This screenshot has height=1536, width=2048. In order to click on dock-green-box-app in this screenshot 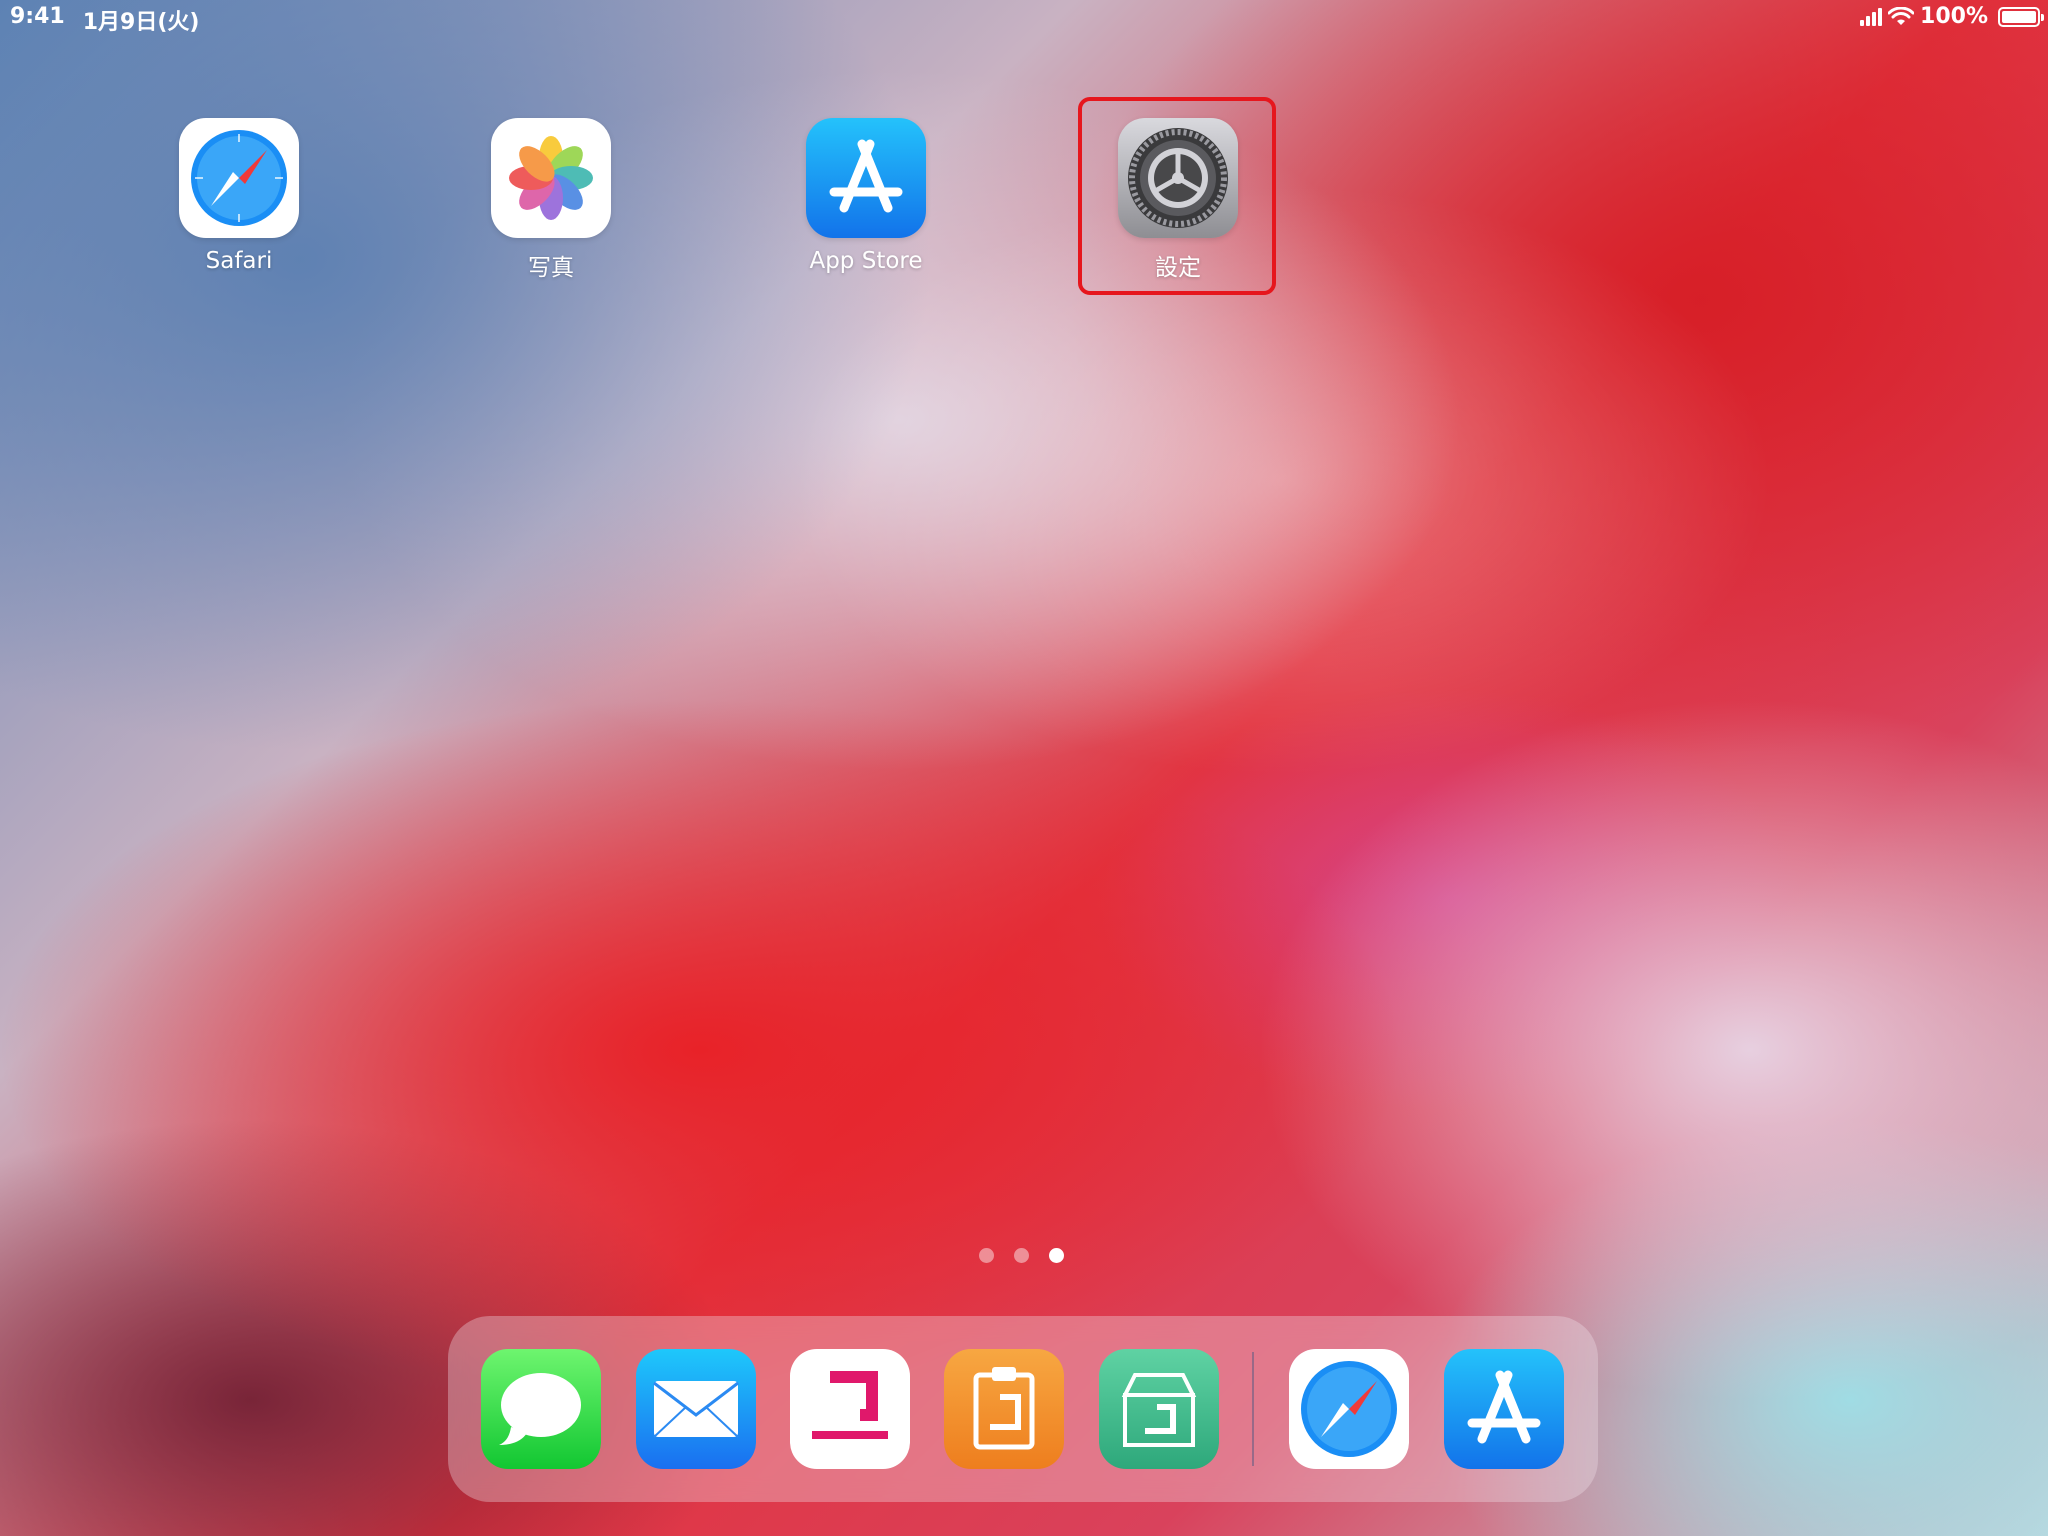, I will do `click(1159, 1409)`.